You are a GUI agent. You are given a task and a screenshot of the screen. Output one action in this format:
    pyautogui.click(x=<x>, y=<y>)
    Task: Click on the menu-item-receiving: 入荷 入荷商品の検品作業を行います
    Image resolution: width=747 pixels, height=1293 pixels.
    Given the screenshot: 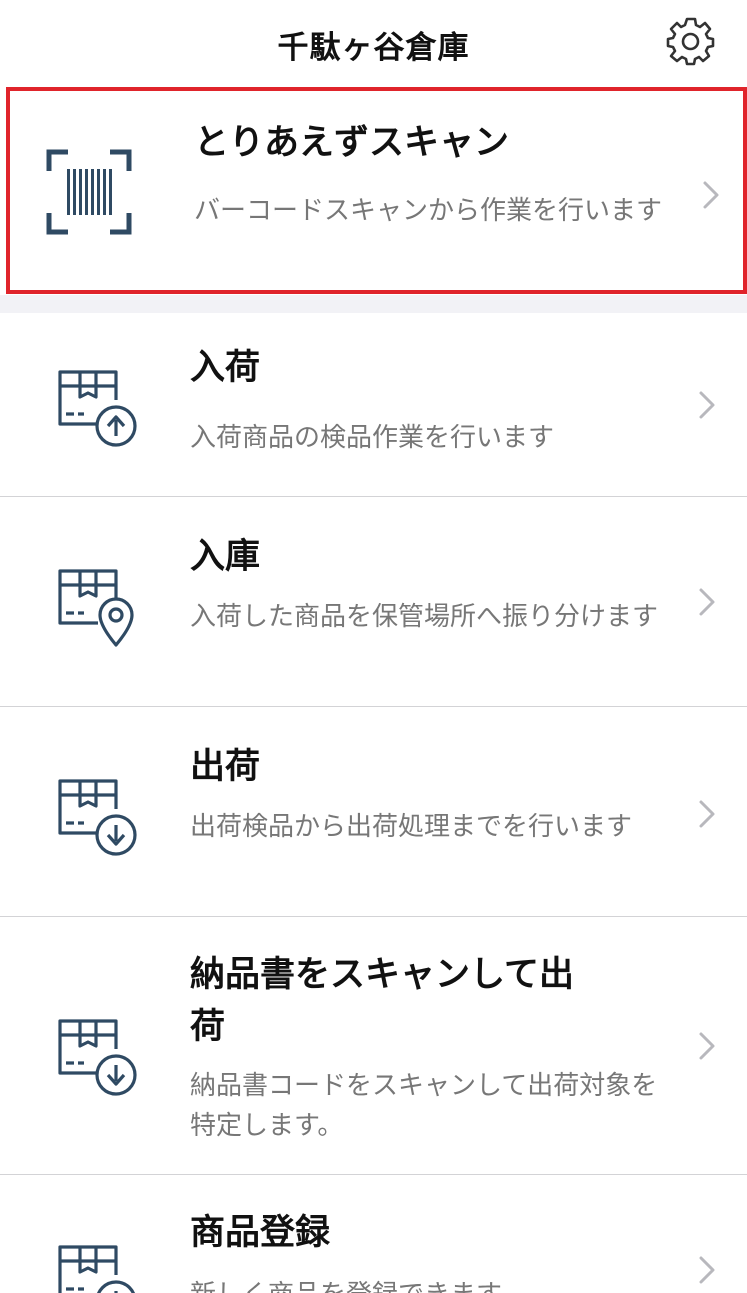 What is the action you would take?
    pyautogui.click(x=373, y=405)
    